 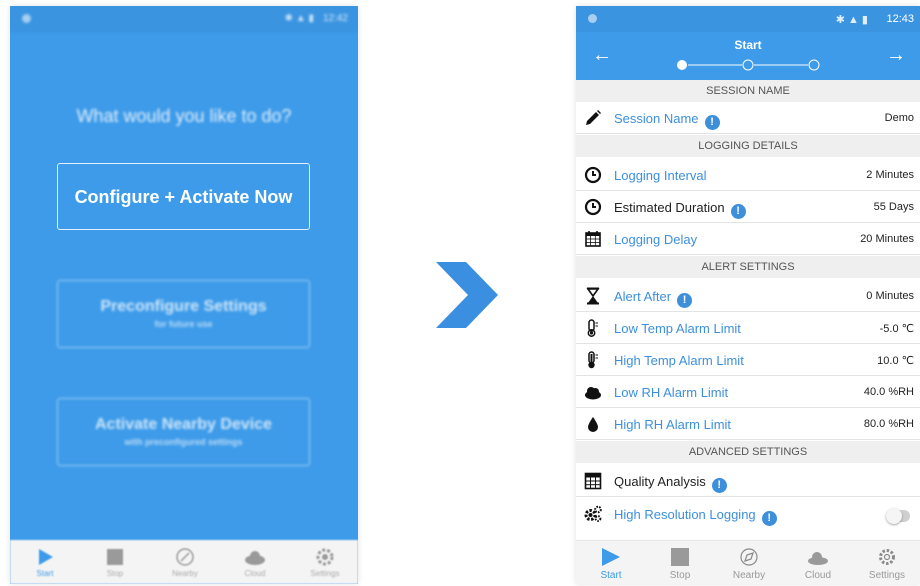 I want to click on nav-cloud-label: Cloud, so click(x=818, y=575).